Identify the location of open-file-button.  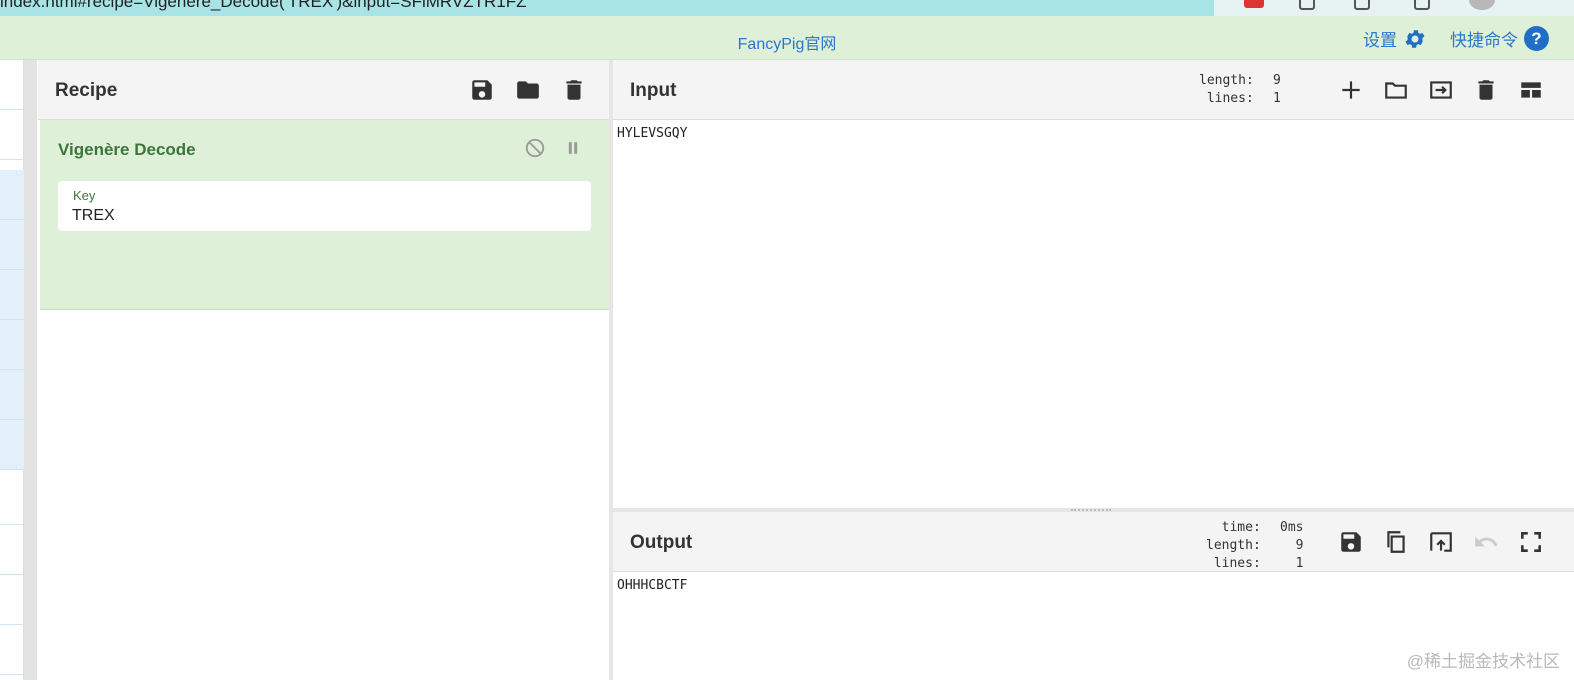
(1396, 90).